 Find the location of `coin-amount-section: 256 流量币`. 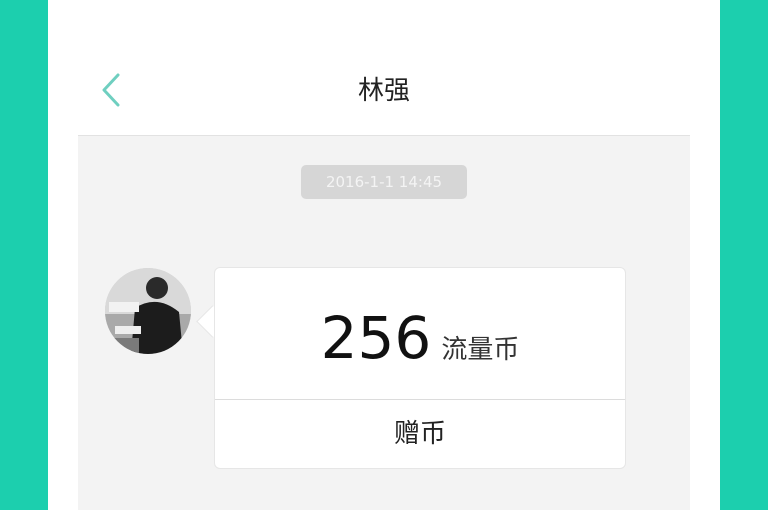

coin-amount-section: 256 流量币 is located at coordinates (420, 334).